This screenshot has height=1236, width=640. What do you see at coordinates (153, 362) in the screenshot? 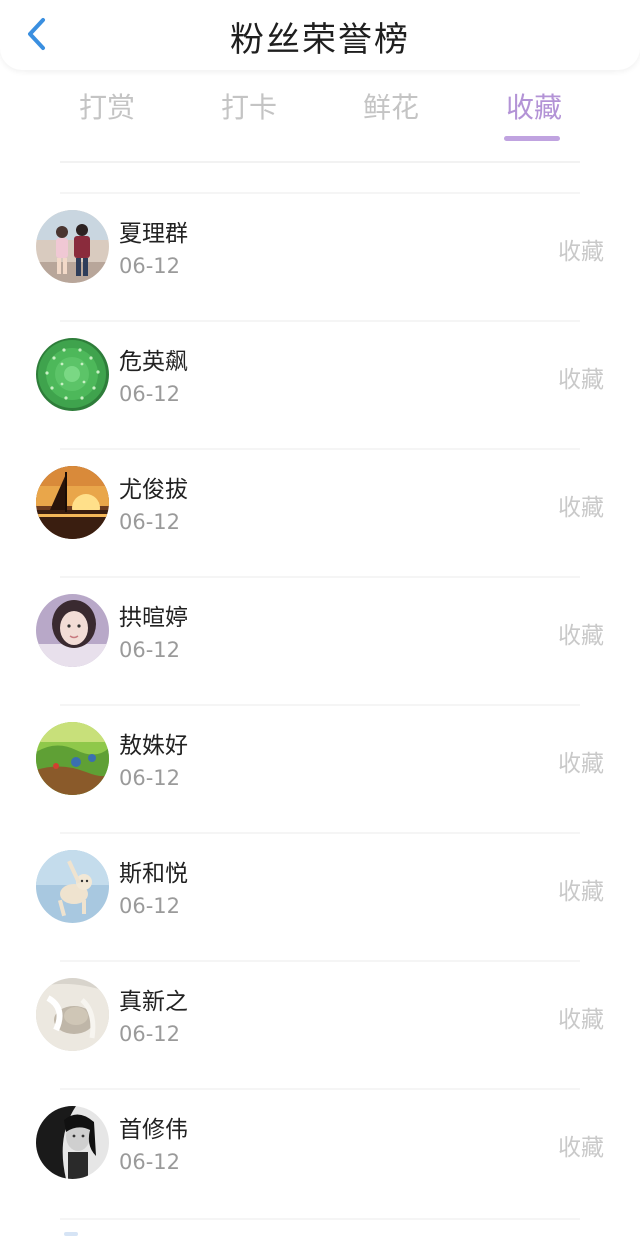
I see `user-name: 危英飙` at bounding box center [153, 362].